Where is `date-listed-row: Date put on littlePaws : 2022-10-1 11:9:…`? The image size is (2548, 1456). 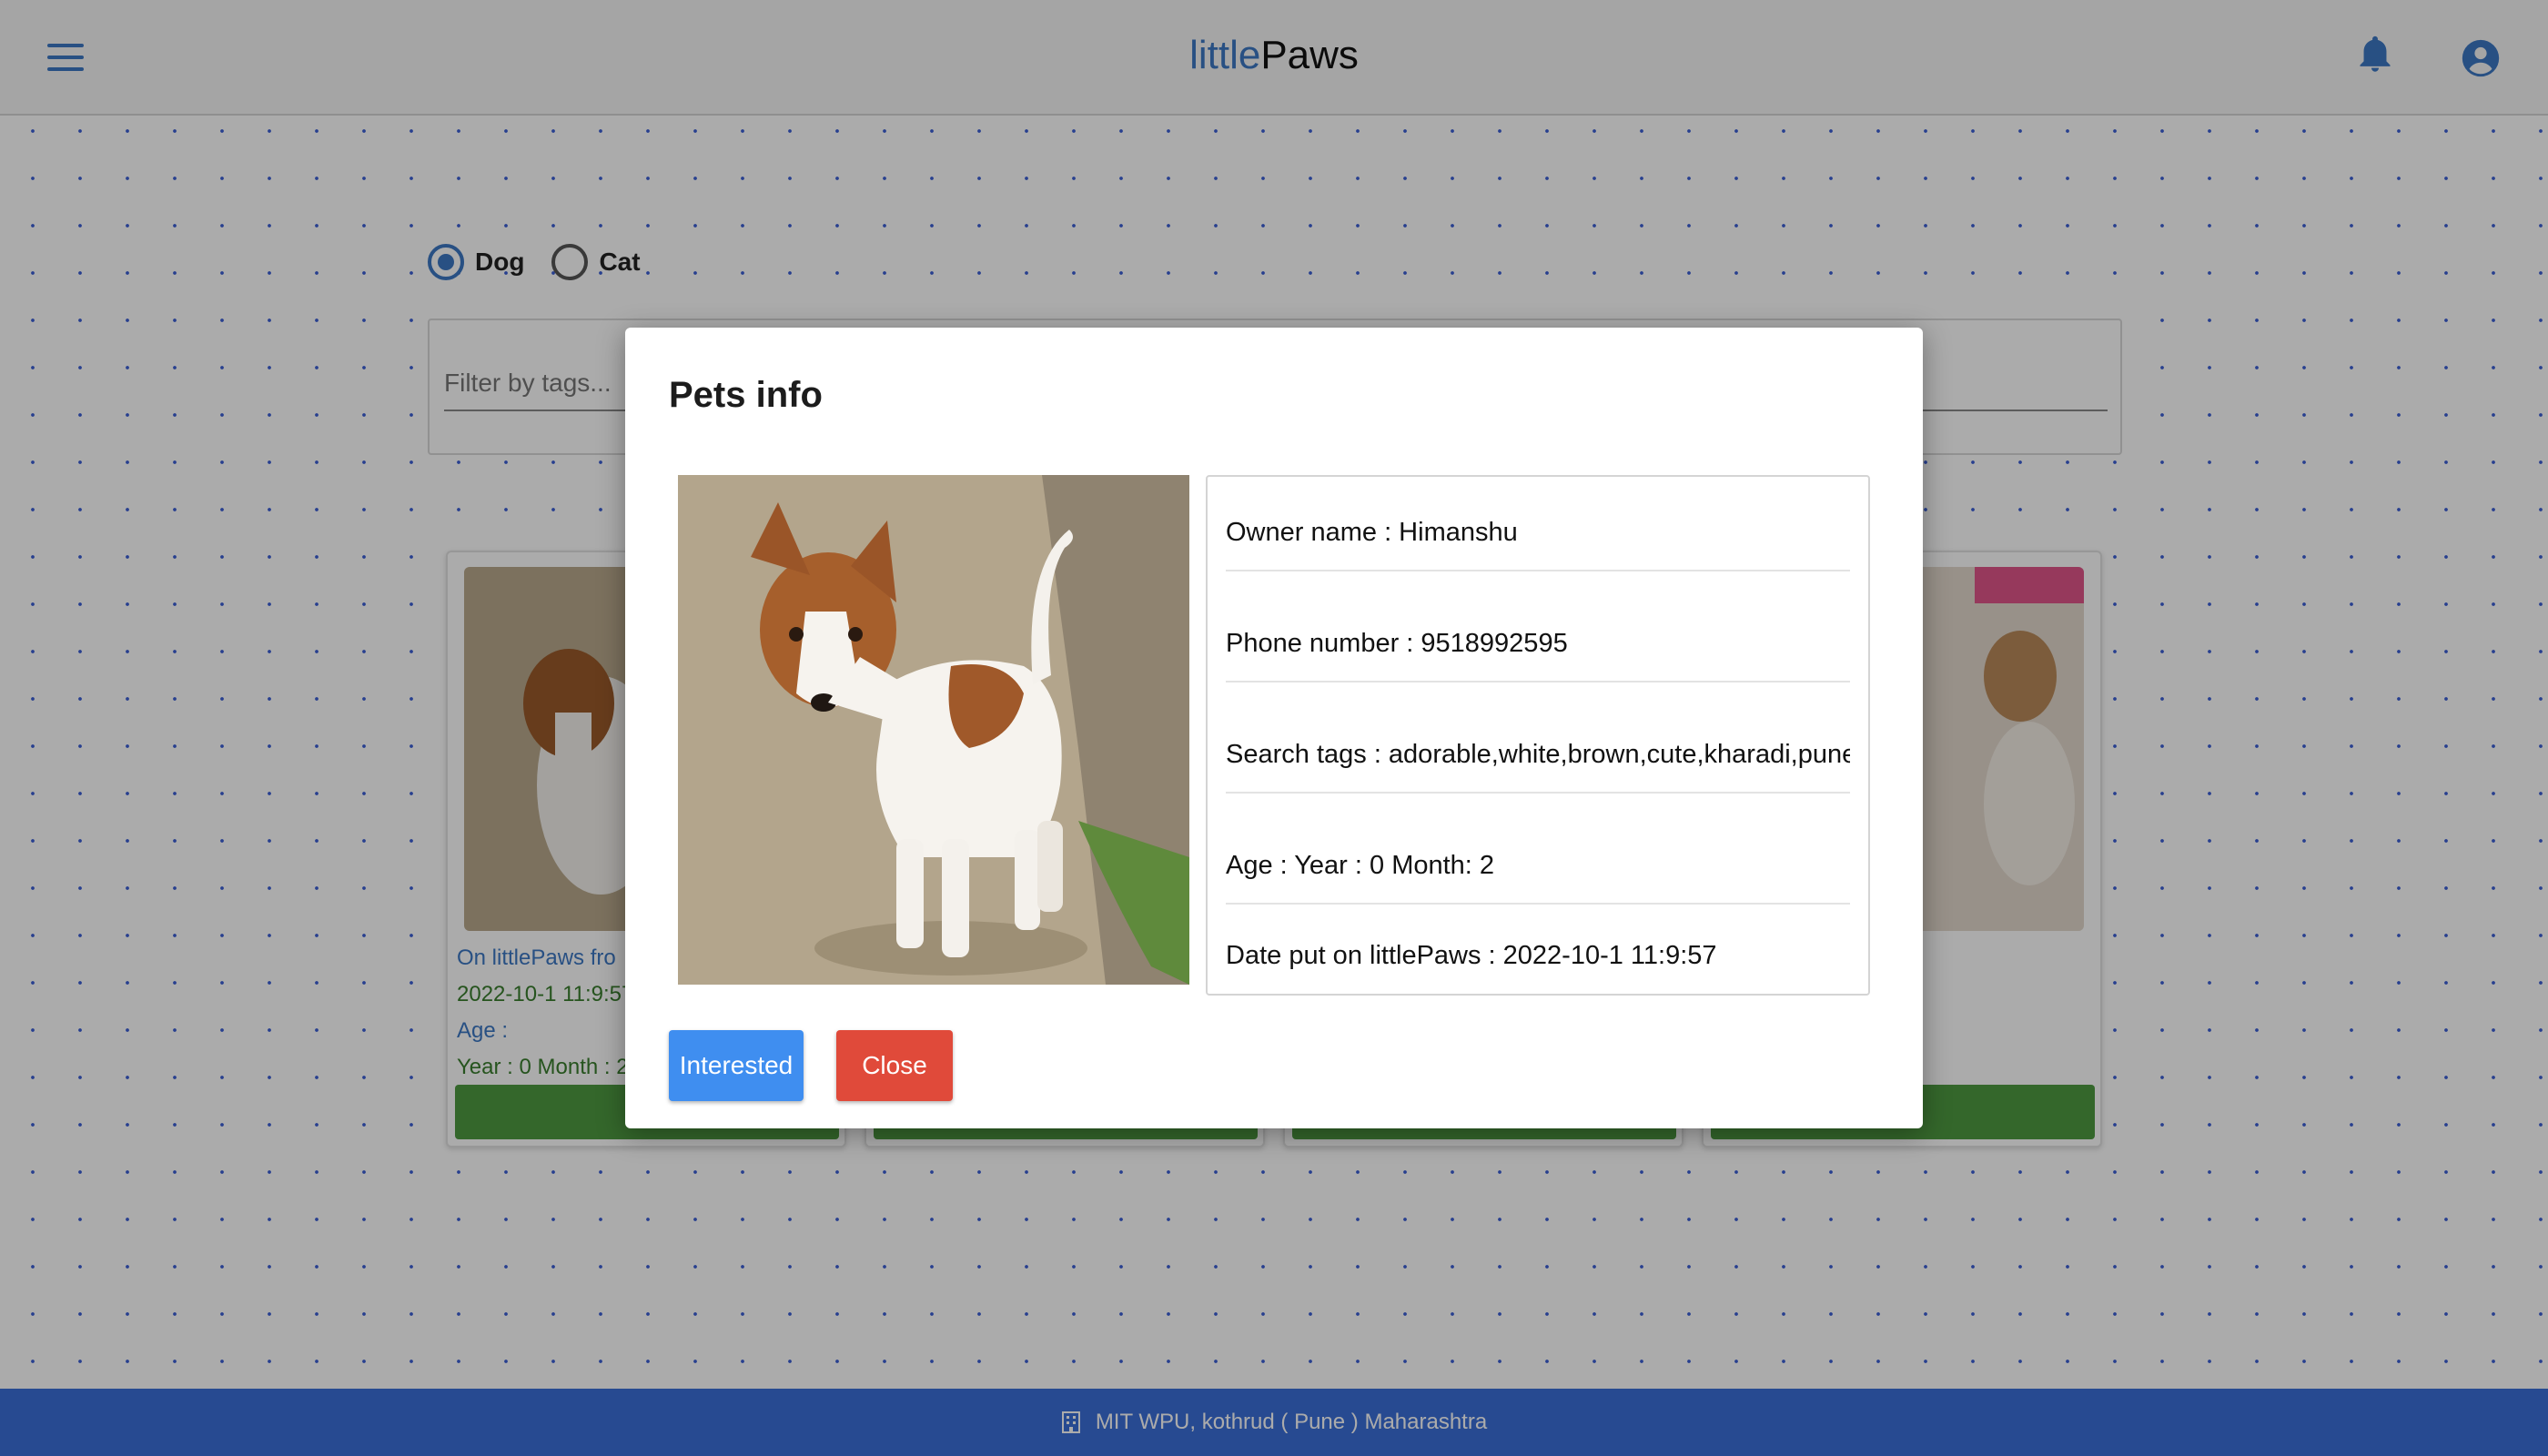 date-listed-row: Date put on littlePaws : 2022-10-1 11:9:… is located at coordinates (1472, 955).